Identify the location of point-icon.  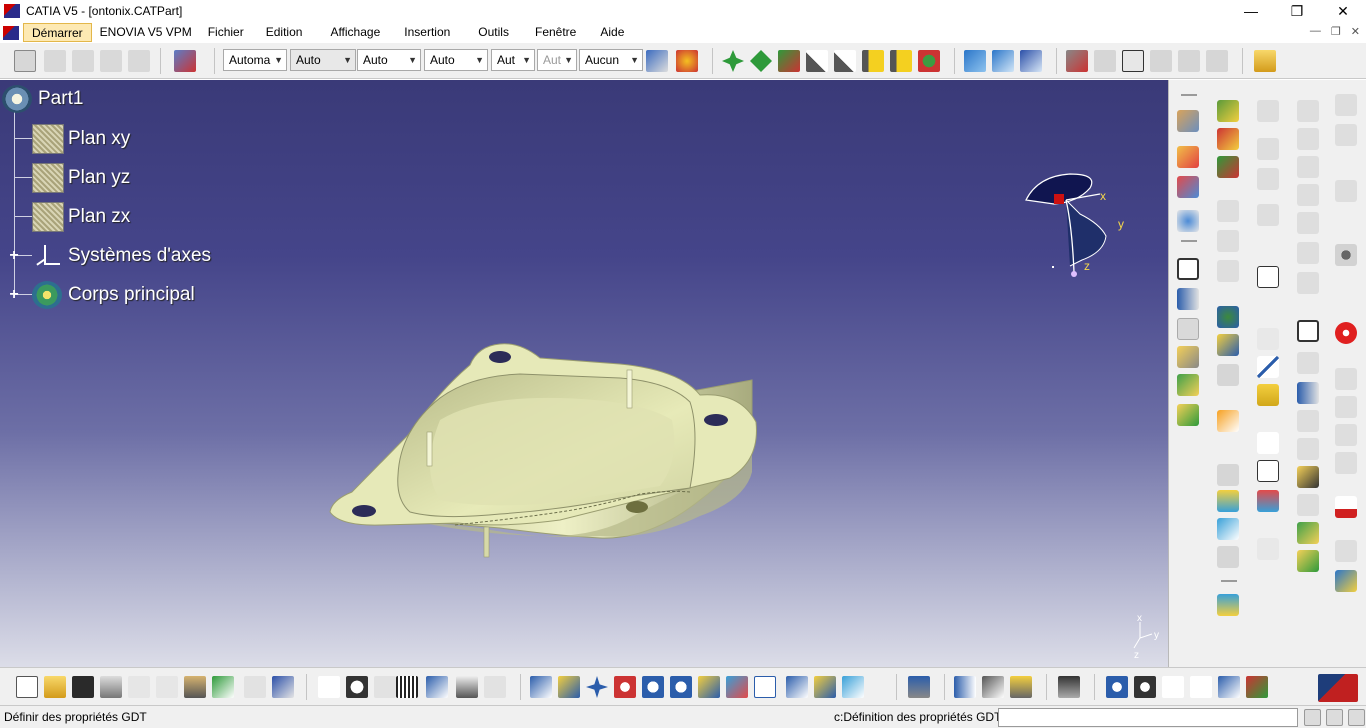
(1268, 111).